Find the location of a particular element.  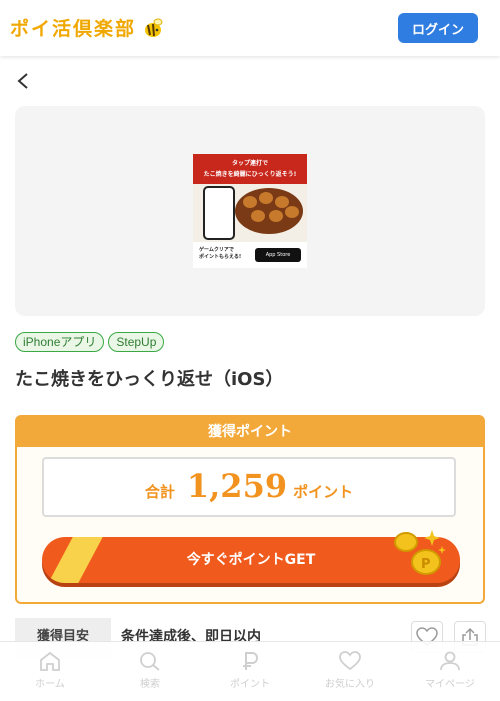

heart-icon is located at coordinates (350, 661).